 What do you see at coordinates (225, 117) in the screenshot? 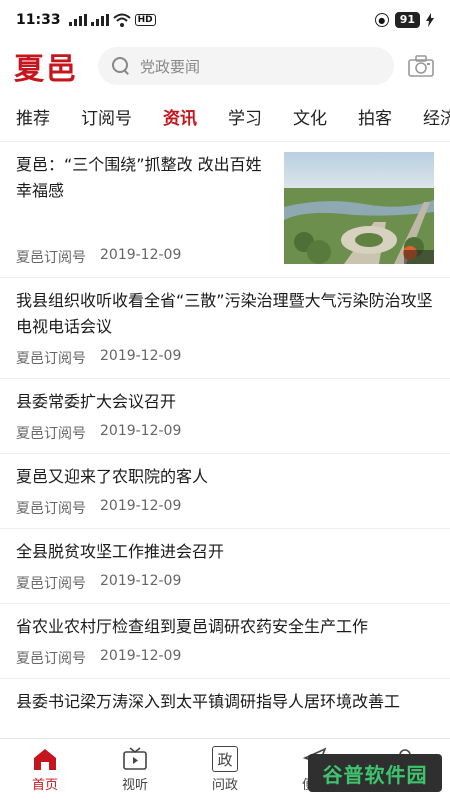
I see `channel-tabs: 推荐 订阅号 资讯 学习 文化 拍客 经济` at bounding box center [225, 117].